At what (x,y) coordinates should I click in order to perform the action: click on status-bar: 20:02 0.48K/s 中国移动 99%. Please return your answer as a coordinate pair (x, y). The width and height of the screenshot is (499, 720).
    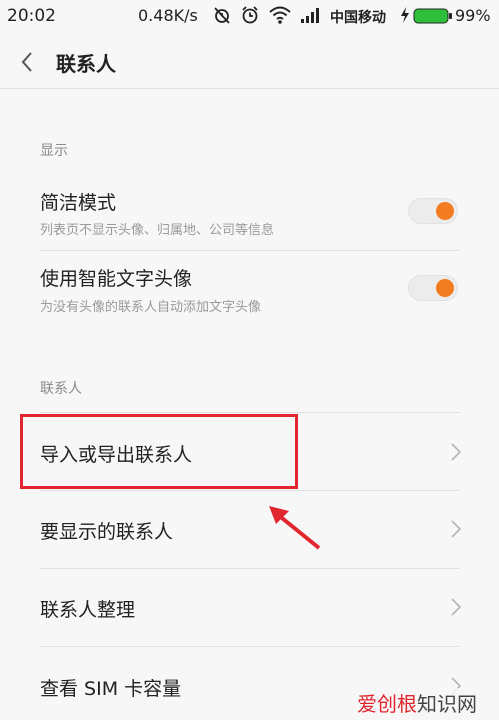
    Looking at the image, I should click on (249, 17).